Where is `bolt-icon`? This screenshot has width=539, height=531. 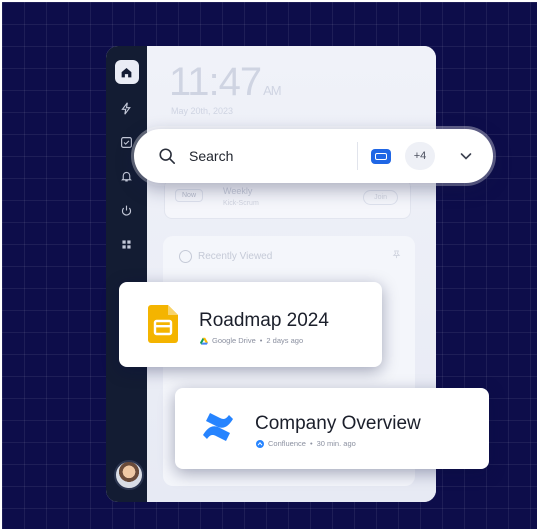 bolt-icon is located at coordinates (127, 108).